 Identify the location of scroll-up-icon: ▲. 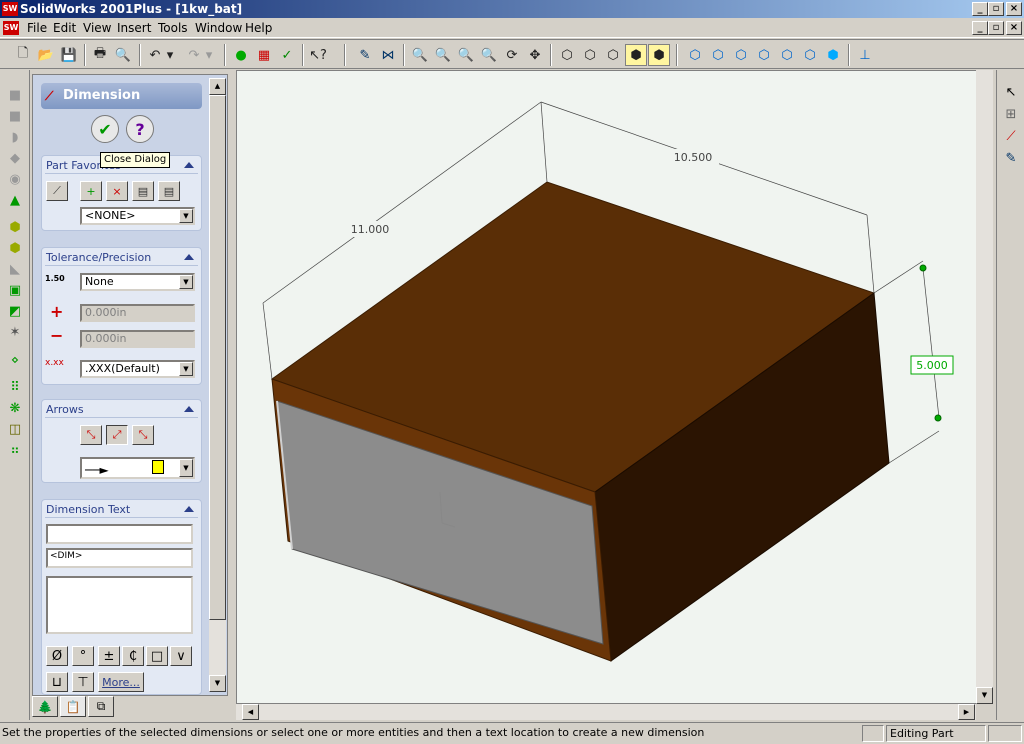
(217, 86).